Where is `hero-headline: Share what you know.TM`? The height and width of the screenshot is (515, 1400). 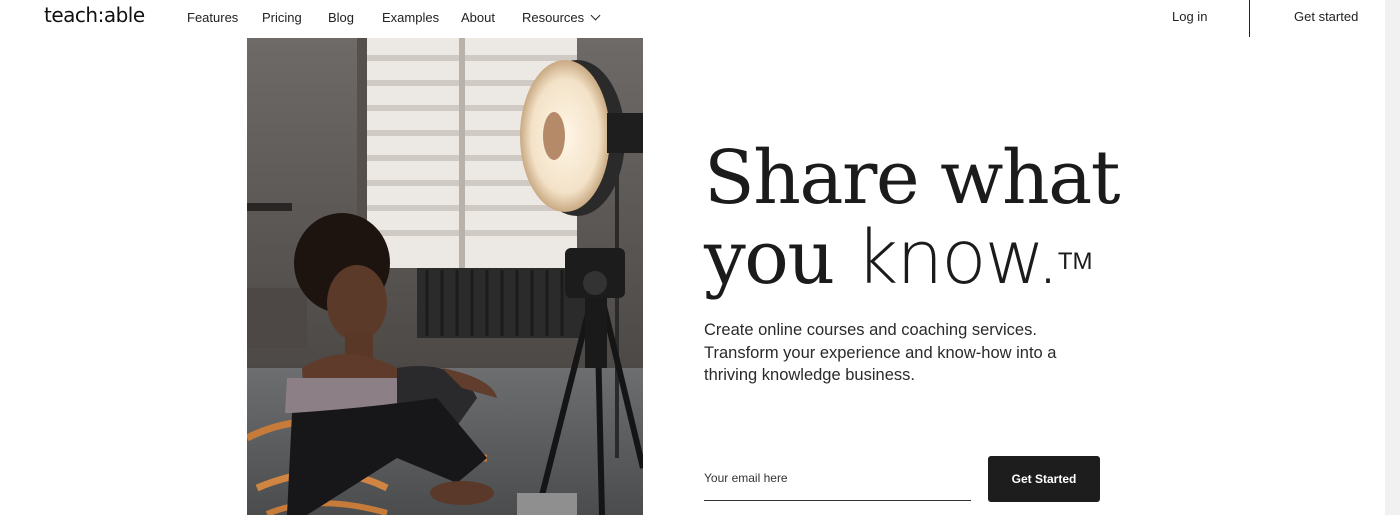
hero-headline: Share what you know.TM is located at coordinates (912, 216).